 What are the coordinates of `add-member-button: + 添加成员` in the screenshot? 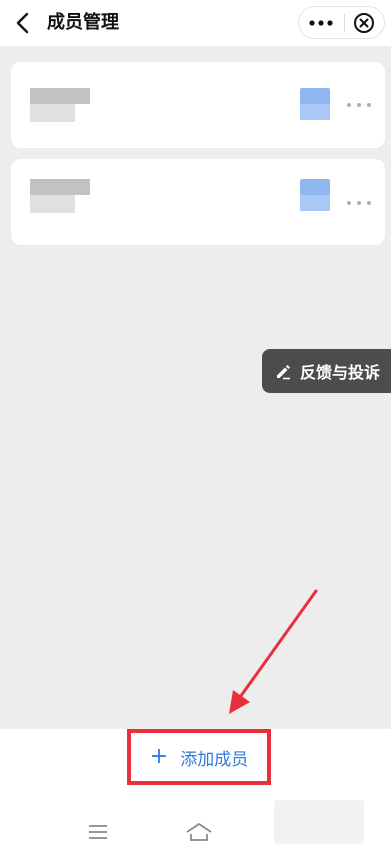 It's located at (199, 757).